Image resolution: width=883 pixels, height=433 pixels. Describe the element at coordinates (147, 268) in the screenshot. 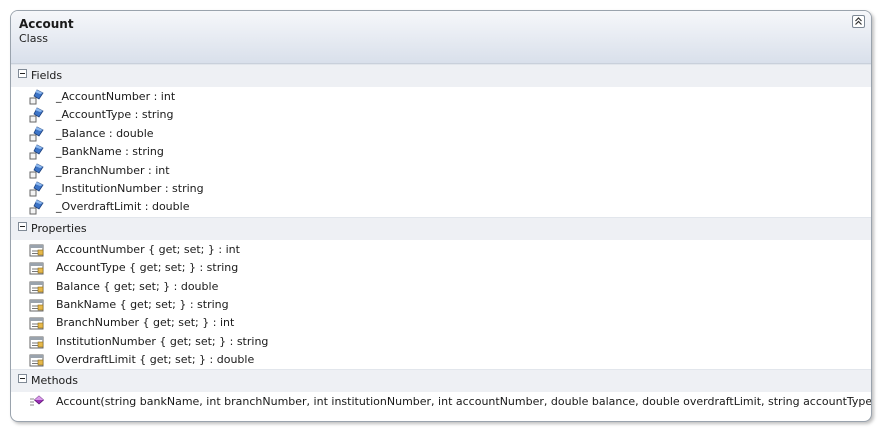

I see `property-member-label: AccountType { get; set; } : string` at that location.